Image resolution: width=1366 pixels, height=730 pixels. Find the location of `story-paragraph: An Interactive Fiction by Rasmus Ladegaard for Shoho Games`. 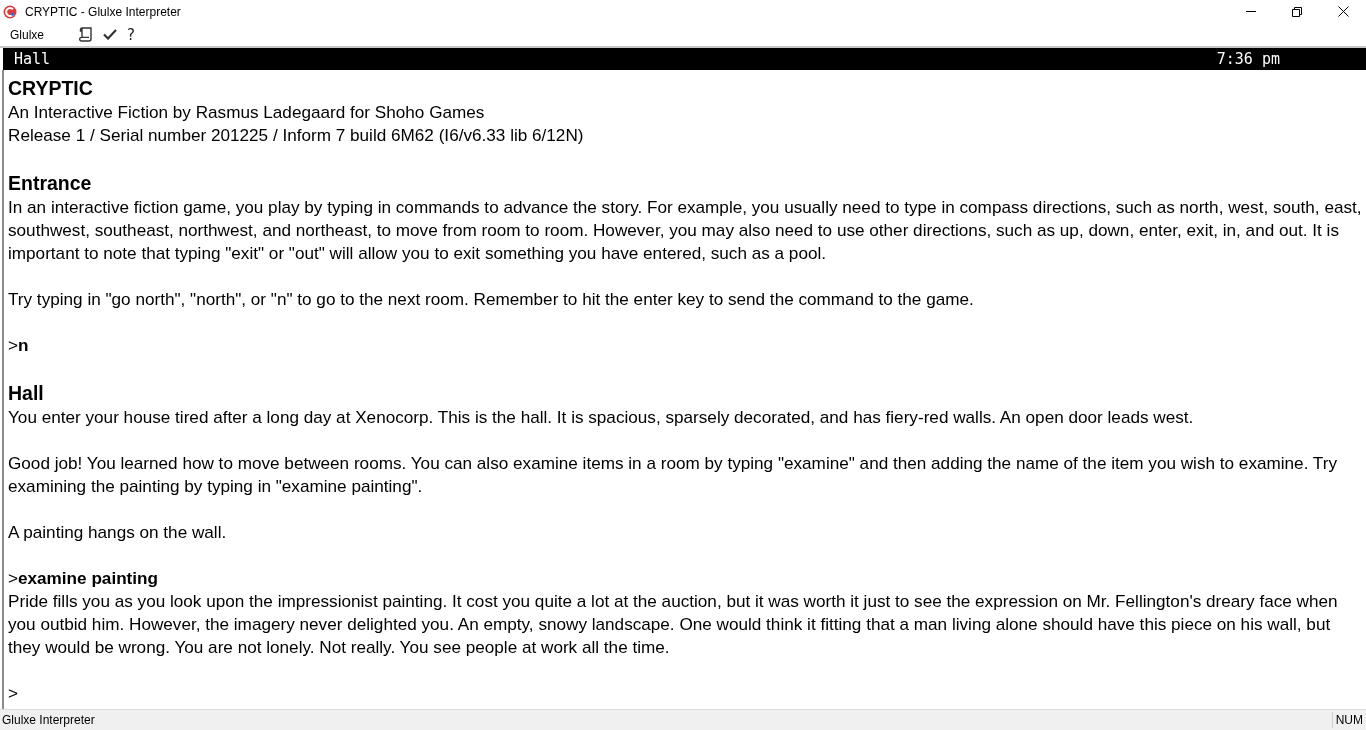

story-paragraph: An Interactive Fiction by Rasmus Ladegaard for Shoho Games is located at coordinates (247, 112).